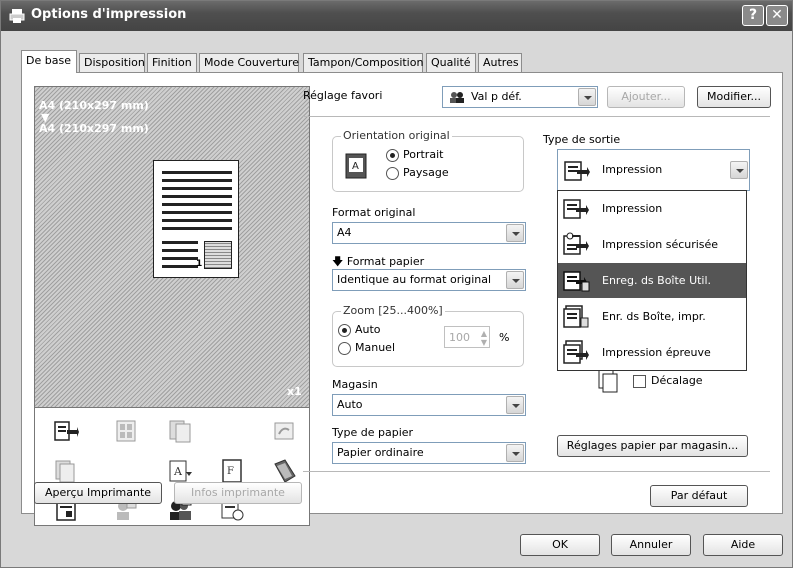  What do you see at coordinates (218, 255) in the screenshot?
I see `preview-image-block` at bounding box center [218, 255].